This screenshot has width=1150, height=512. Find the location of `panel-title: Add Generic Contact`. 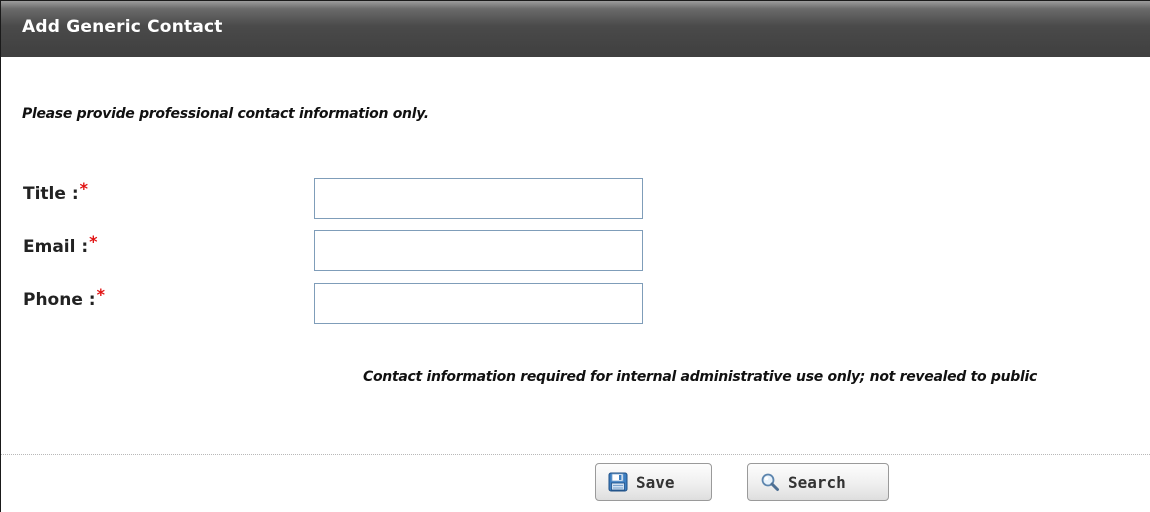

panel-title: Add Generic Contact is located at coordinates (122, 27).